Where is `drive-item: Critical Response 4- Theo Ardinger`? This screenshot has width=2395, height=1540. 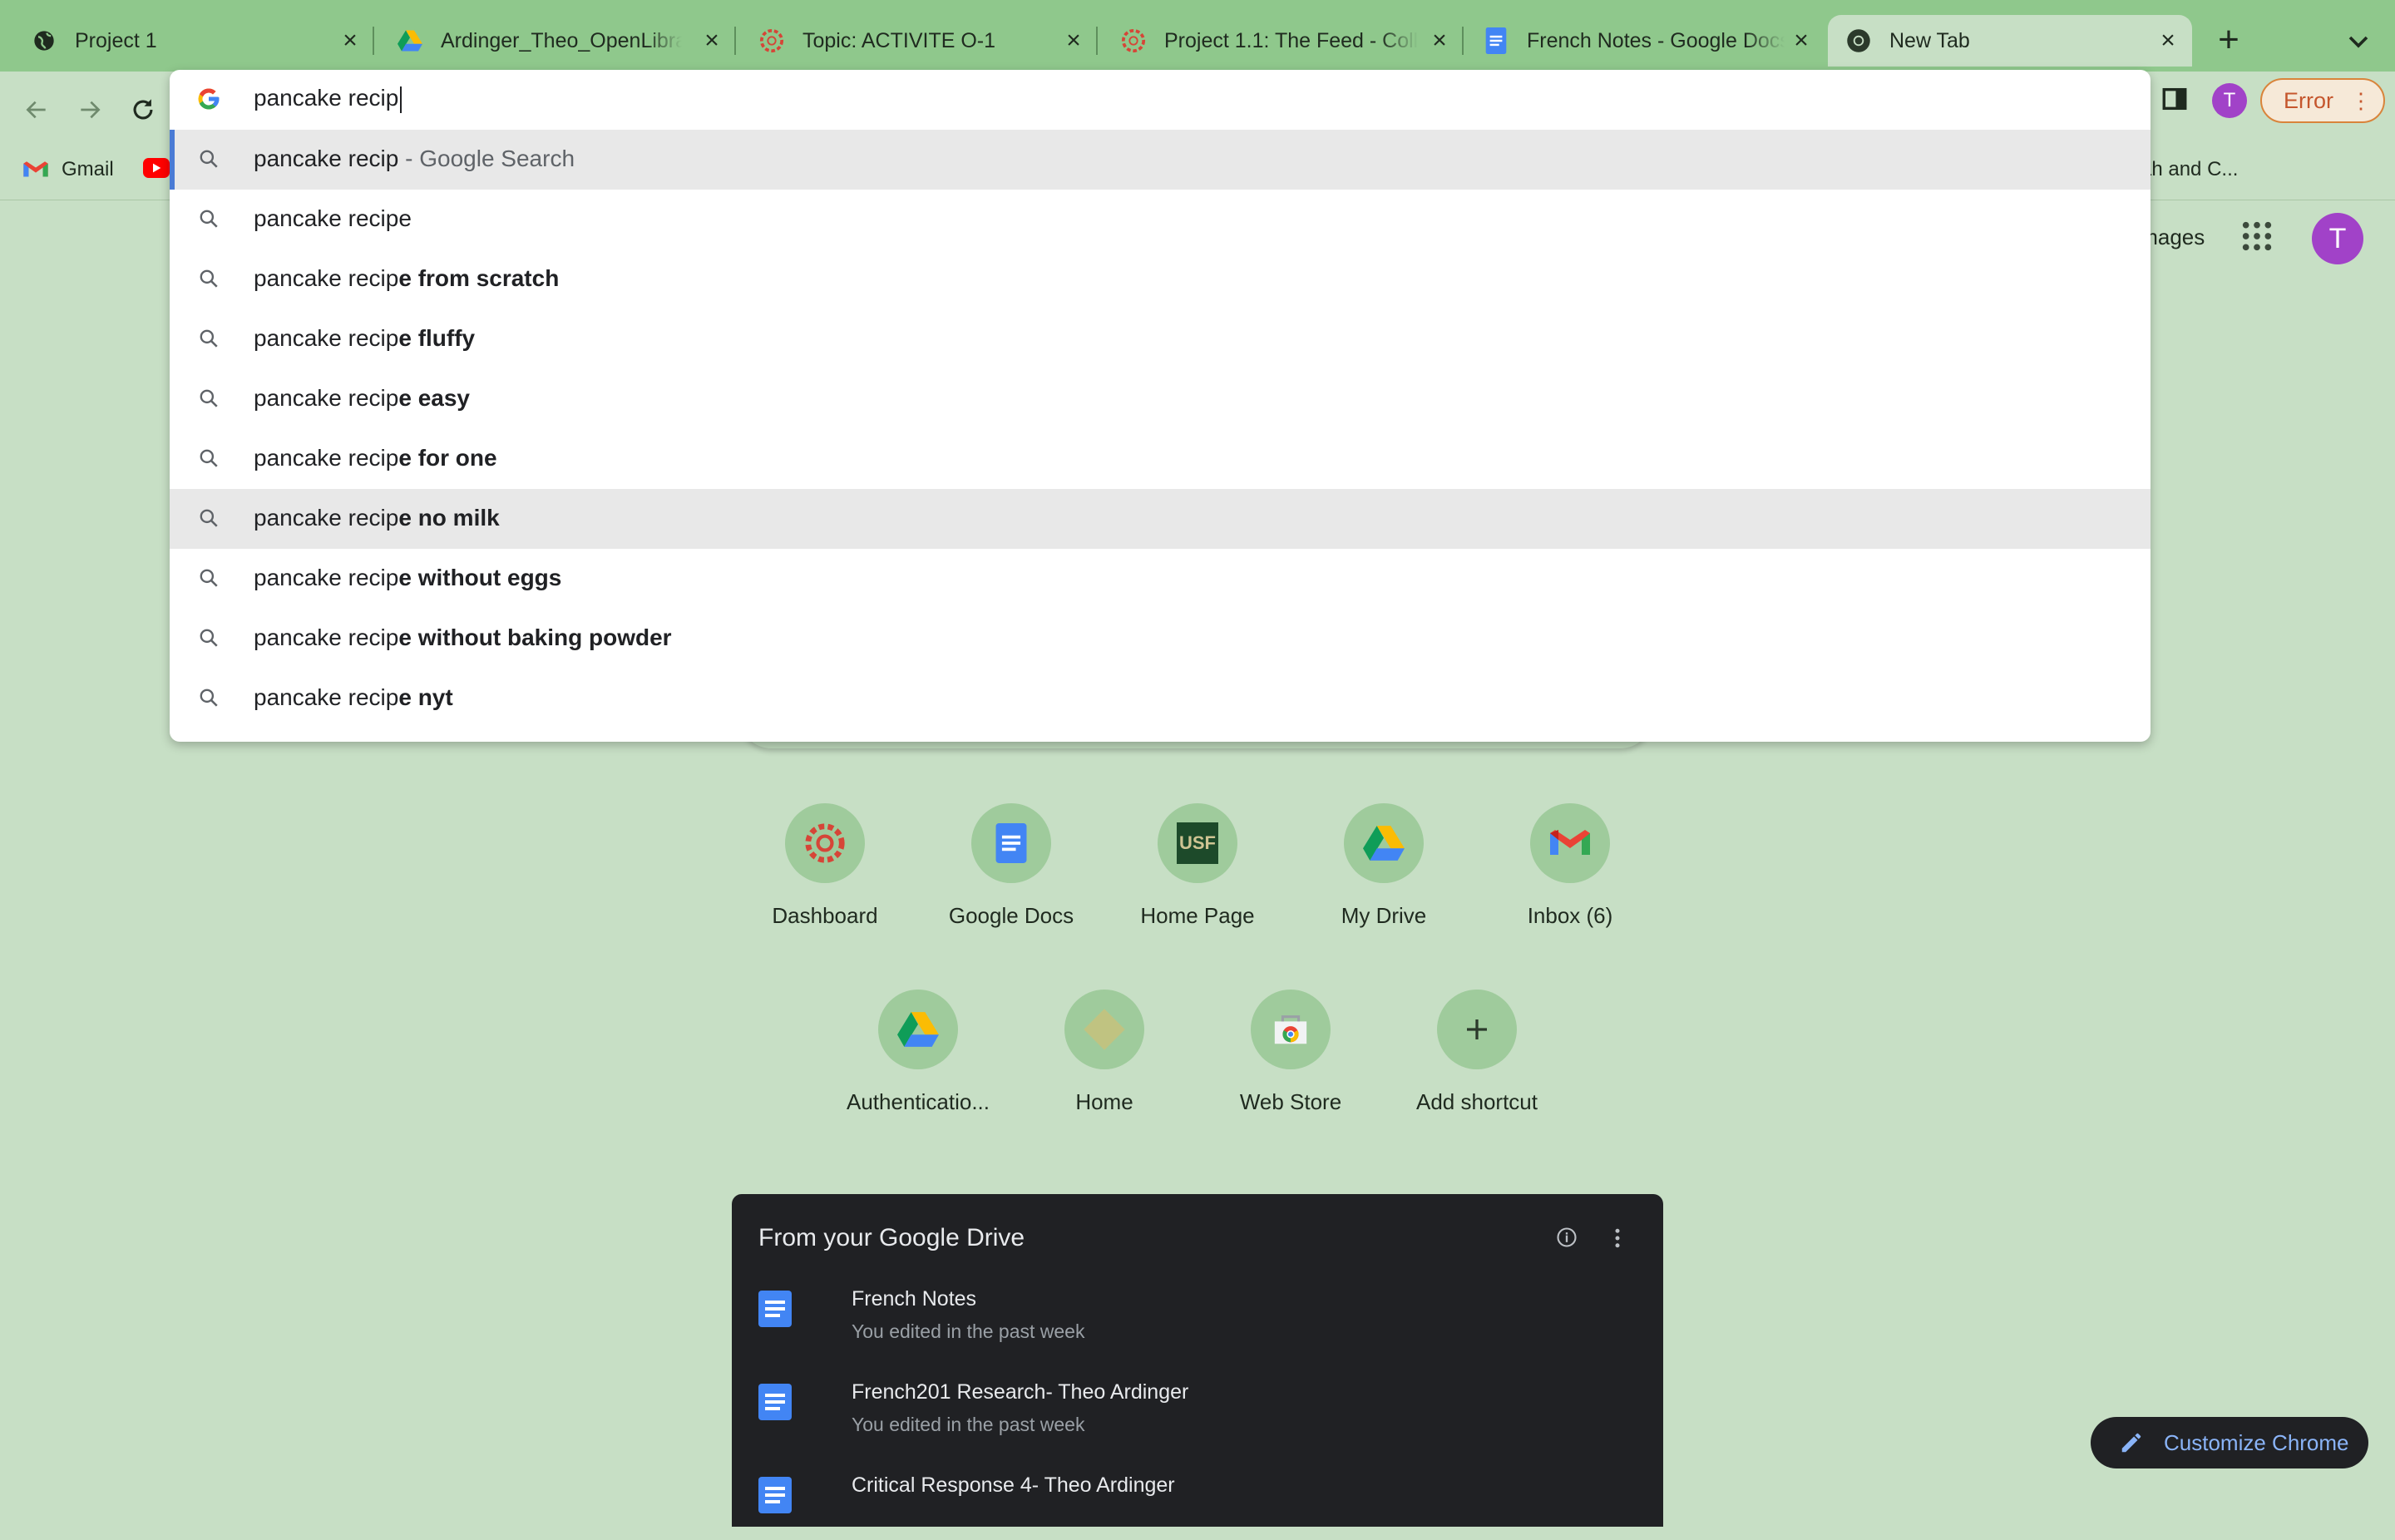
drive-item: Critical Response 4- Theo Ardinger is located at coordinates (1195, 1506).